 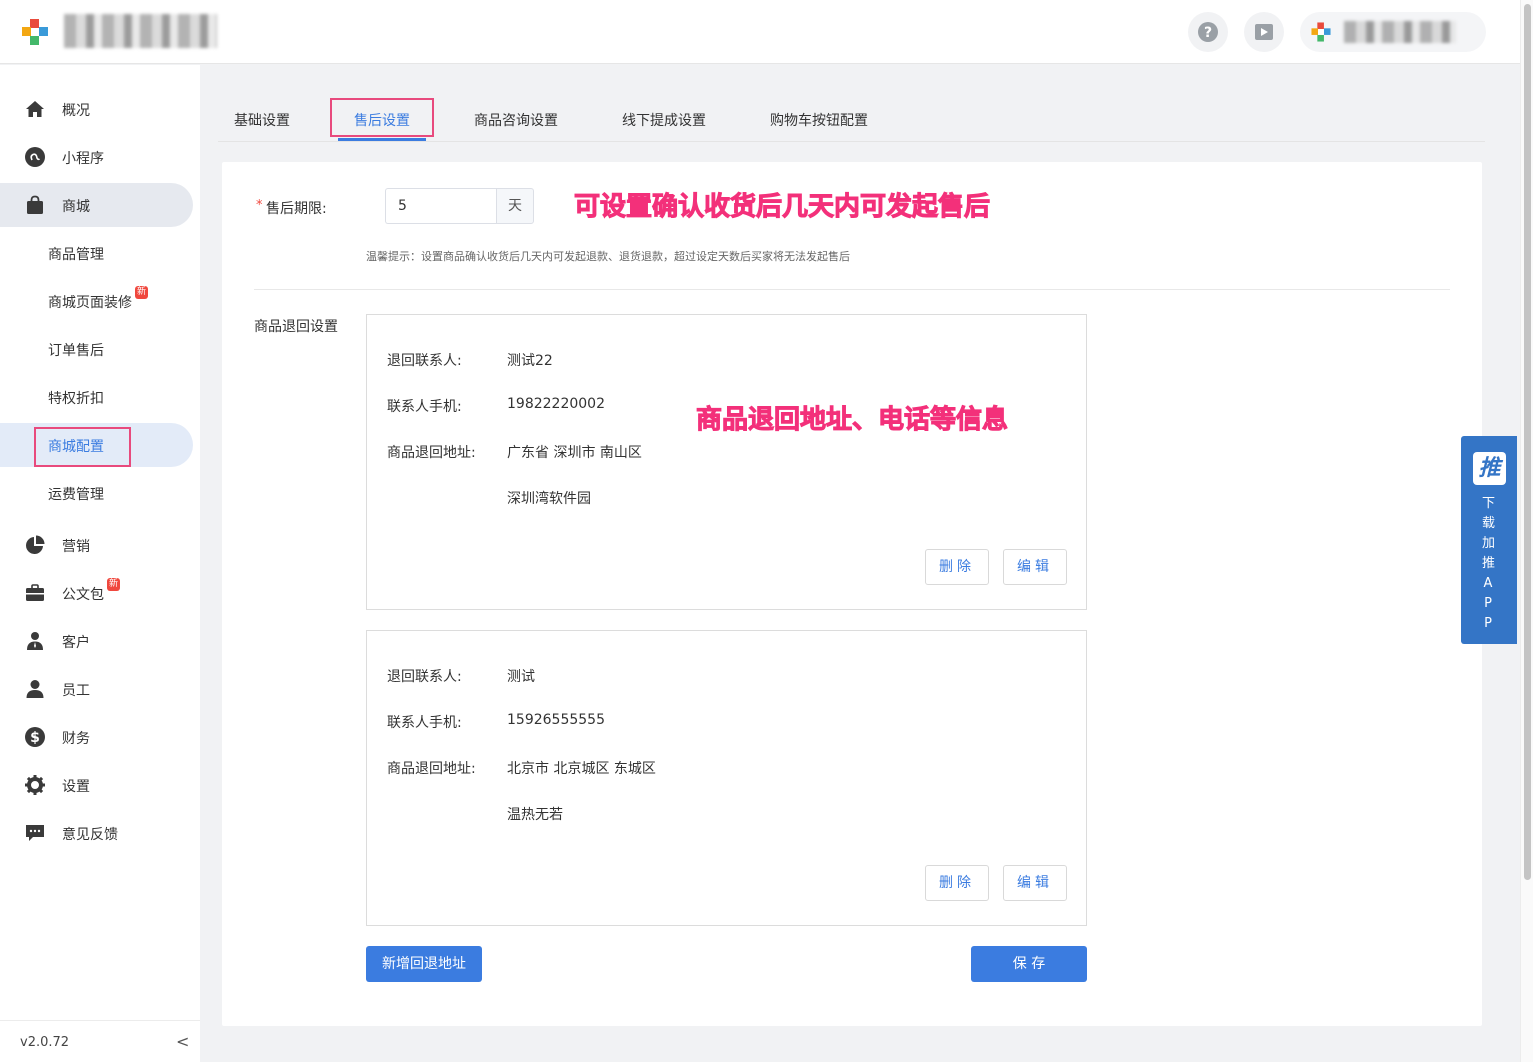 What do you see at coordinates (556, 404) in the screenshot?
I see `contact-phone-value: 19822220002` at bounding box center [556, 404].